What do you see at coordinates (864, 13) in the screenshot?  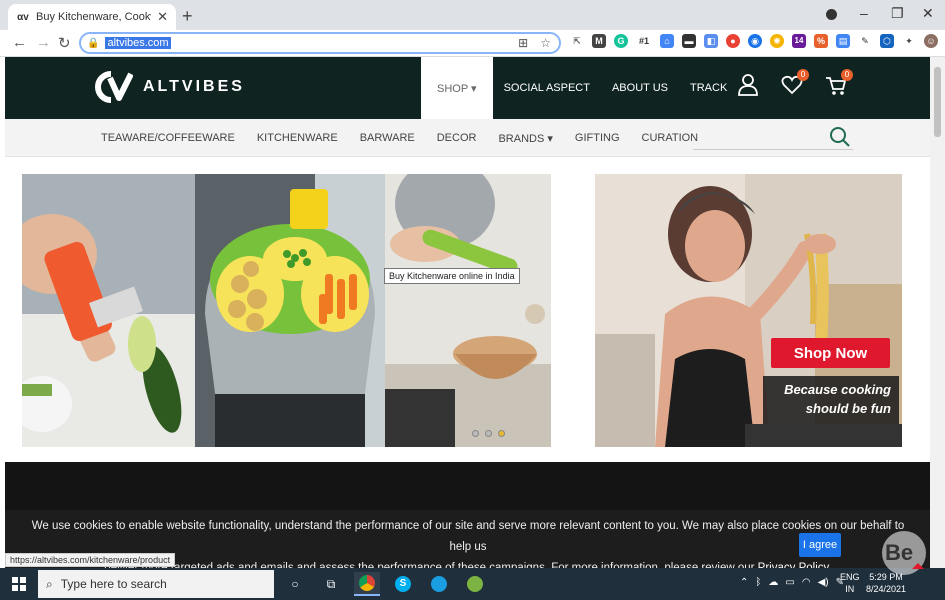 I see `minimize-icon: –` at bounding box center [864, 13].